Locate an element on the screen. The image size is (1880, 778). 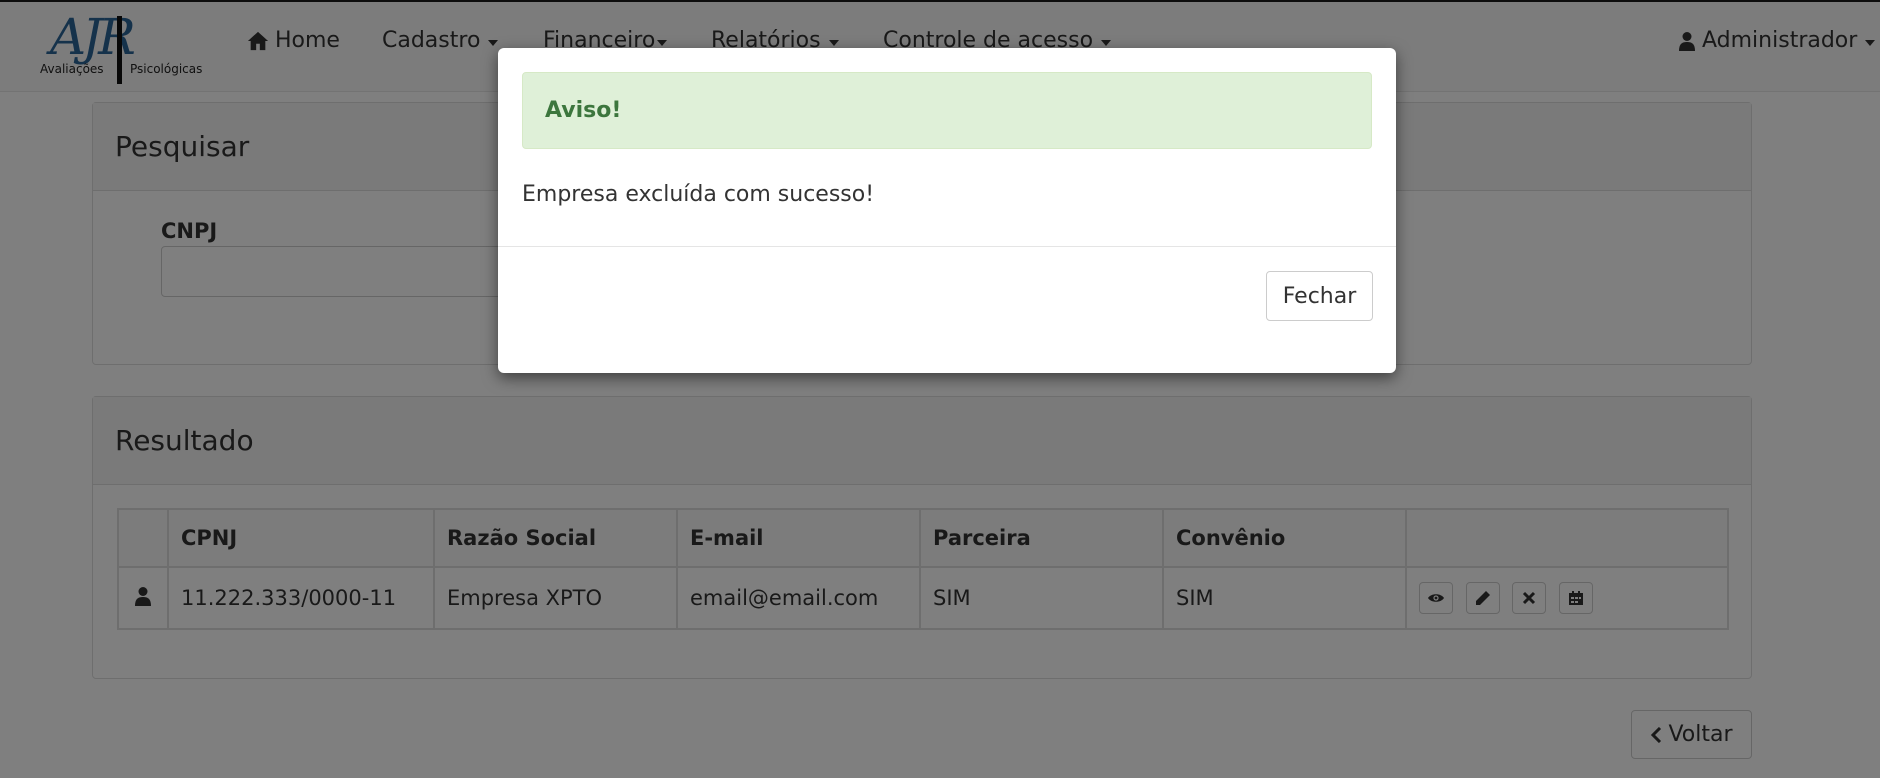
alert-success: Aviso! is located at coordinates (947, 110).